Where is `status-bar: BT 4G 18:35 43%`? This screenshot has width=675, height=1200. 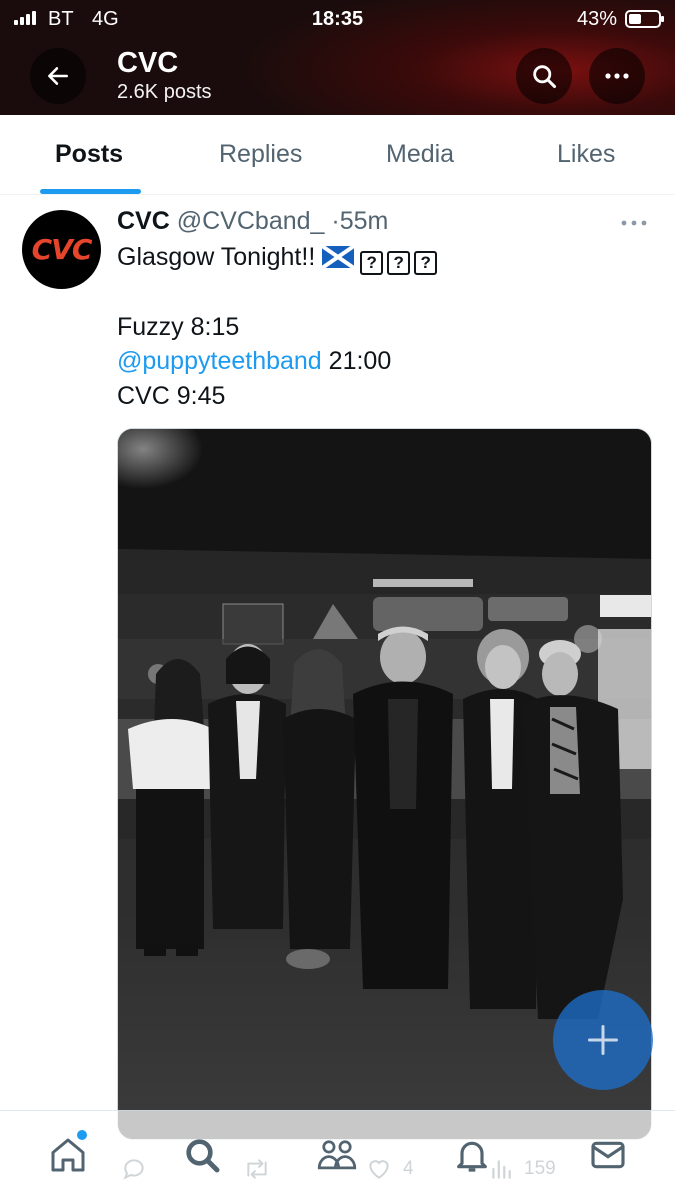 status-bar: BT 4G 18:35 43% is located at coordinates (337, 19).